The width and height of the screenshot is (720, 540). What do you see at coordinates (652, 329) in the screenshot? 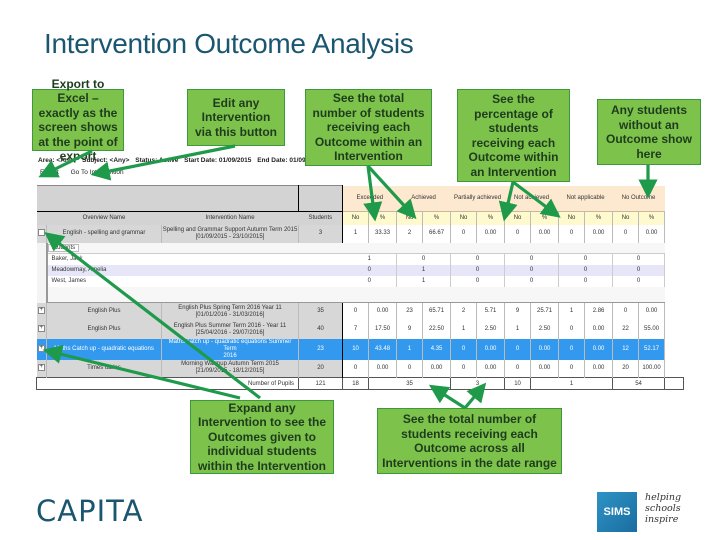
I see `outcome-percent-cell: 55.00` at bounding box center [652, 329].